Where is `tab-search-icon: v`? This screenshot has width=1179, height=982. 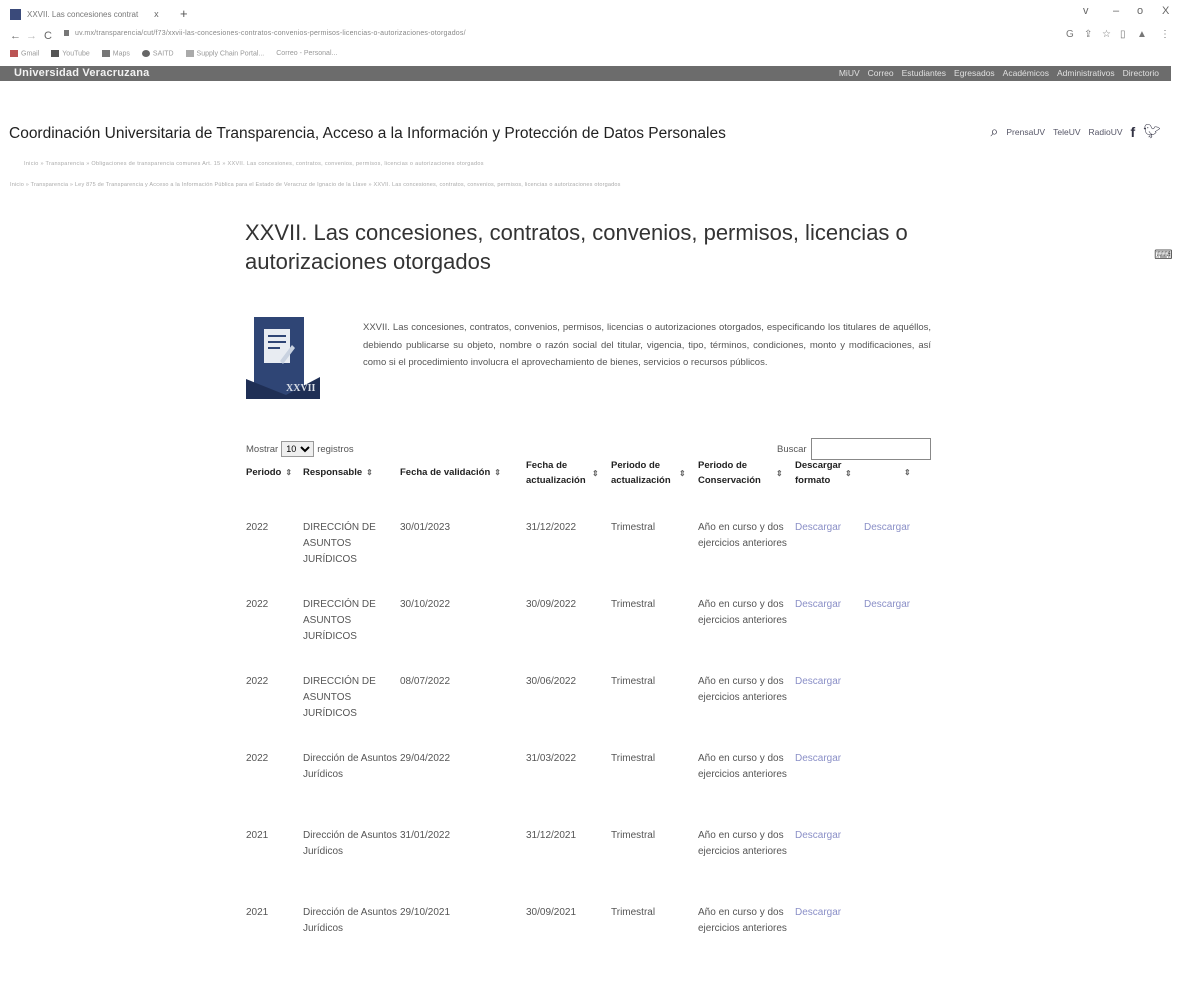
tab-search-icon: v is located at coordinates (1086, 11).